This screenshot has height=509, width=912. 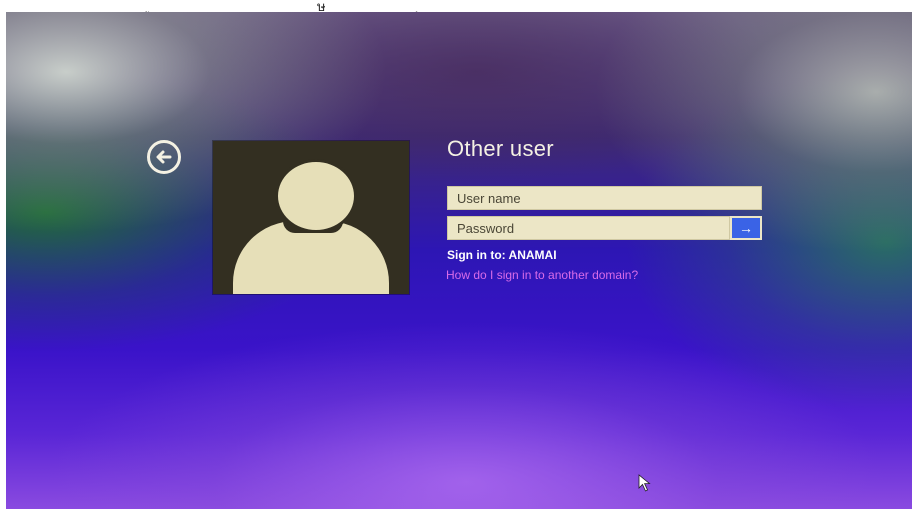 What do you see at coordinates (604, 198) in the screenshot?
I see `username-input` at bounding box center [604, 198].